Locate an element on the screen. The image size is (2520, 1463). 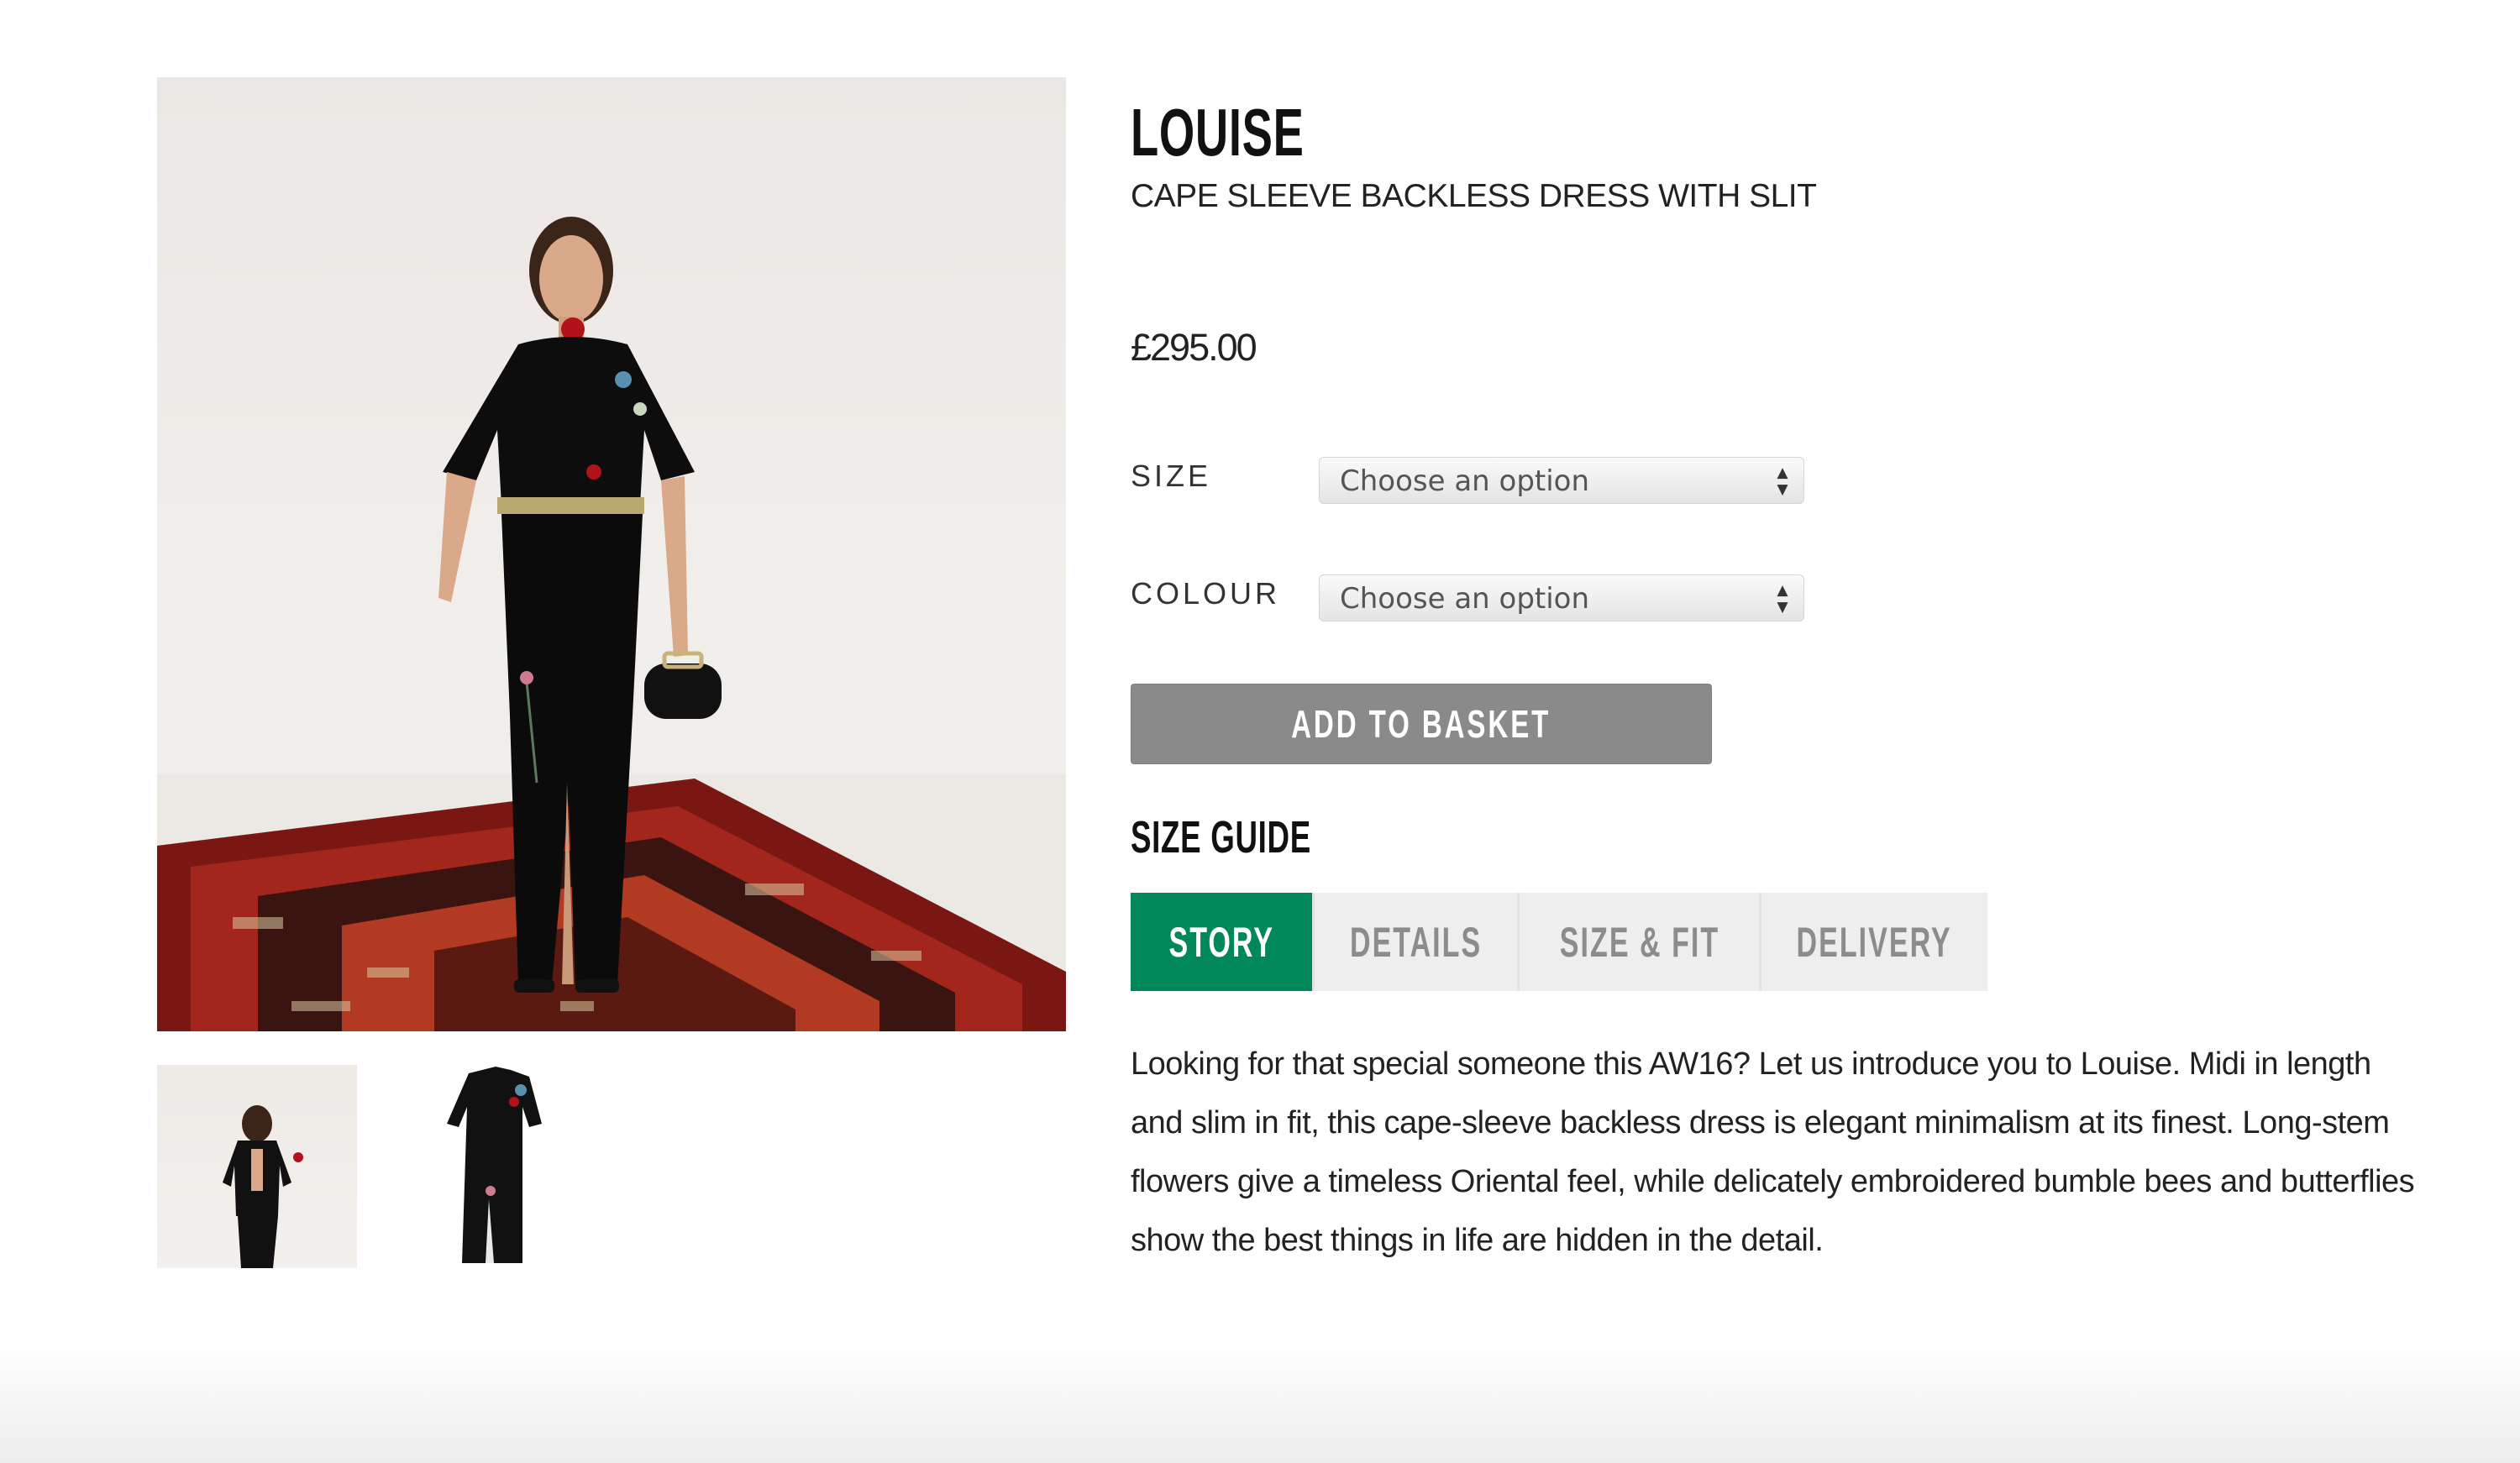
tab-delivery-label: DELIVERY is located at coordinates (1874, 942).